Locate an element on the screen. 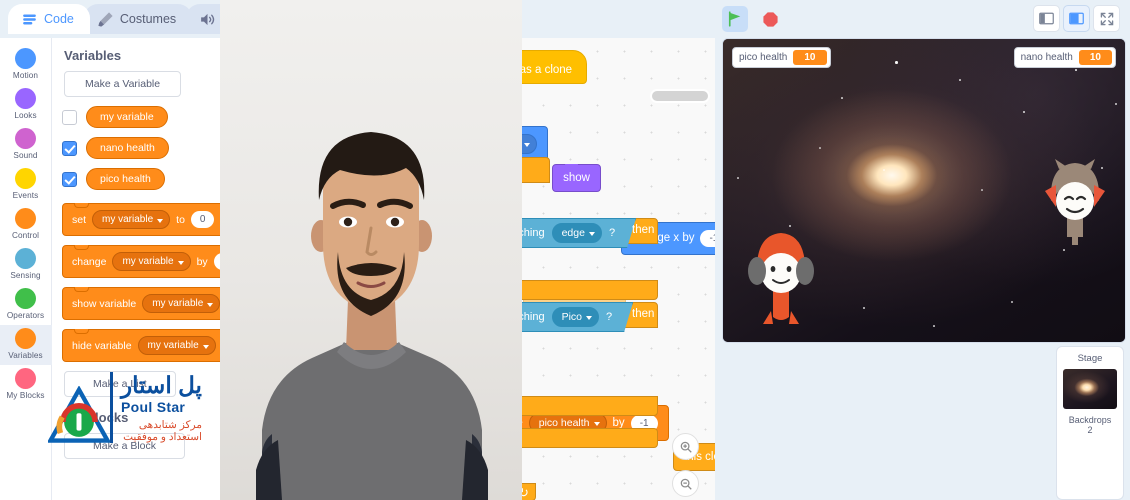 This screenshot has width=1130, height=500. palette-block-show-variable: show variable my variable is located at coordinates (146, 303).